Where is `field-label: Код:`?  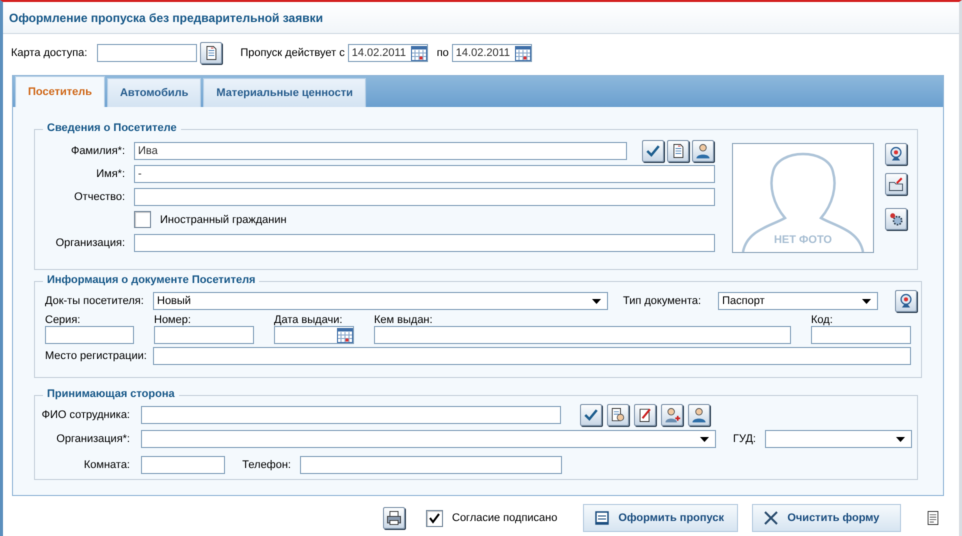
field-label: Код: is located at coordinates (822, 320).